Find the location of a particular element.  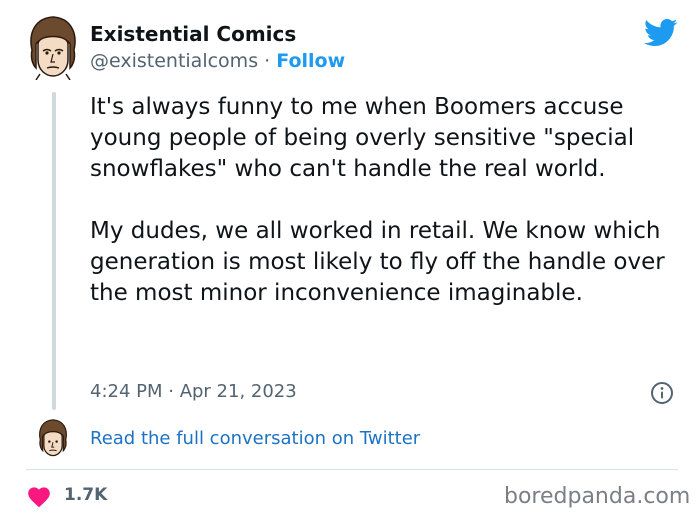

read-conversation-link: Read the full conversation on Twitter is located at coordinates (255, 438).